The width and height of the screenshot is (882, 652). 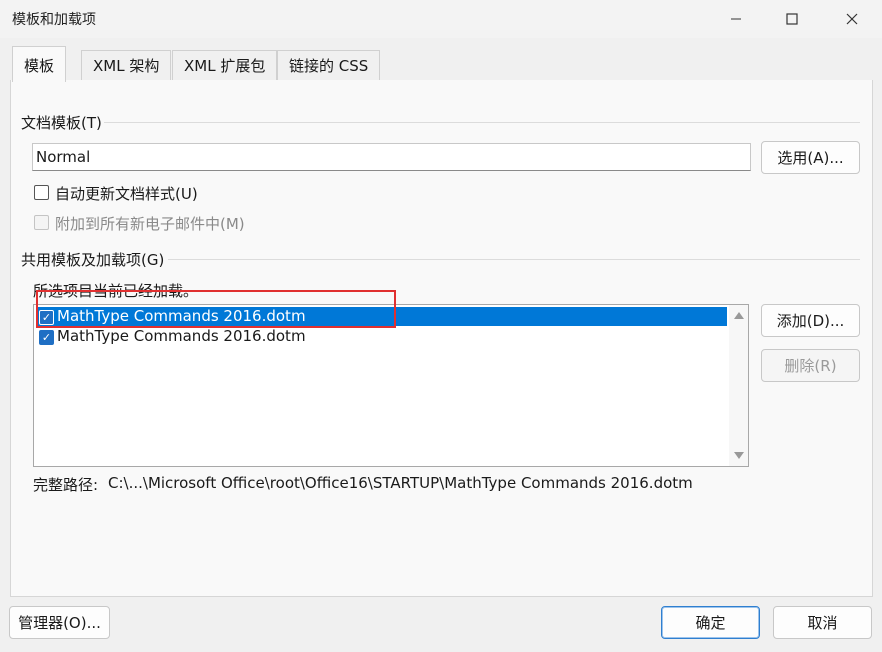 I want to click on cancel-button: 取消, so click(x=822, y=622).